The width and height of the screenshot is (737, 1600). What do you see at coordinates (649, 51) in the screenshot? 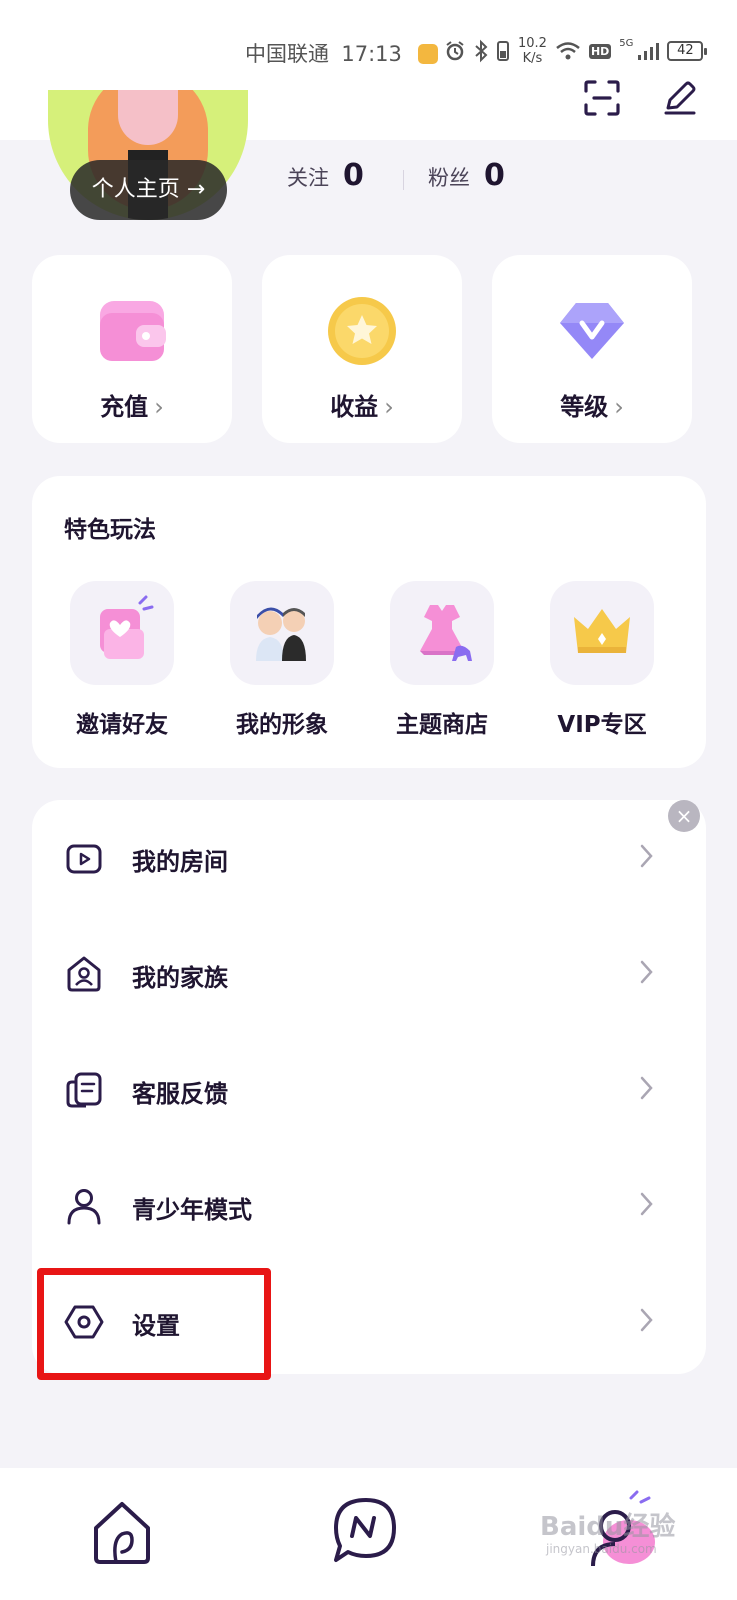
I see `signal-icon` at bounding box center [649, 51].